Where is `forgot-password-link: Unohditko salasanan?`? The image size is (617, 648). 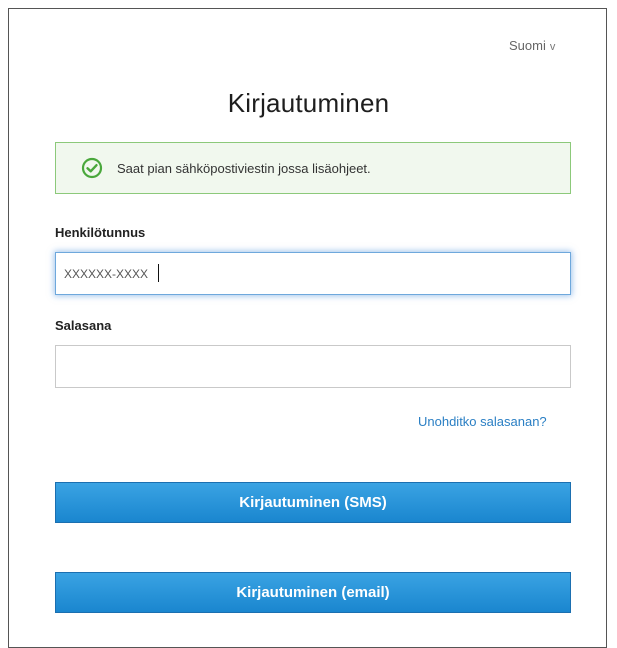
forgot-password-link: Unohditko salasanan? is located at coordinates (482, 421).